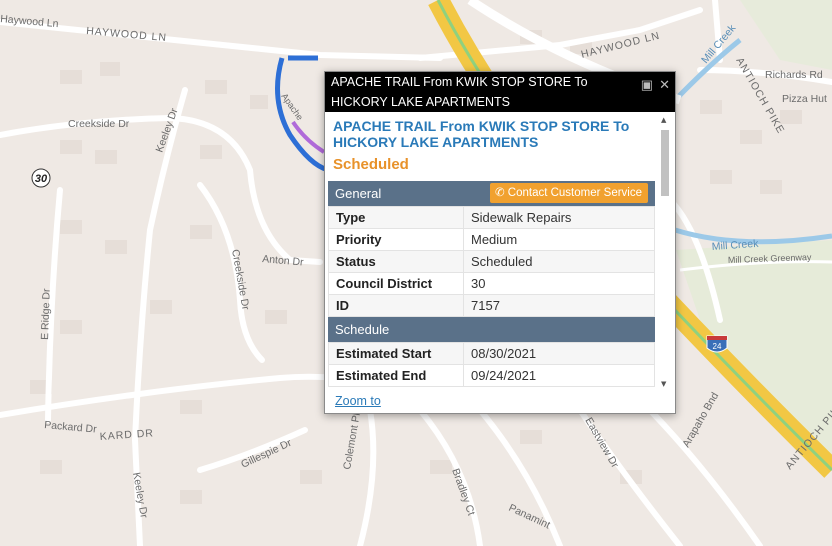  What do you see at coordinates (396, 305) in the screenshot?
I see `property-key: ID` at bounding box center [396, 305].